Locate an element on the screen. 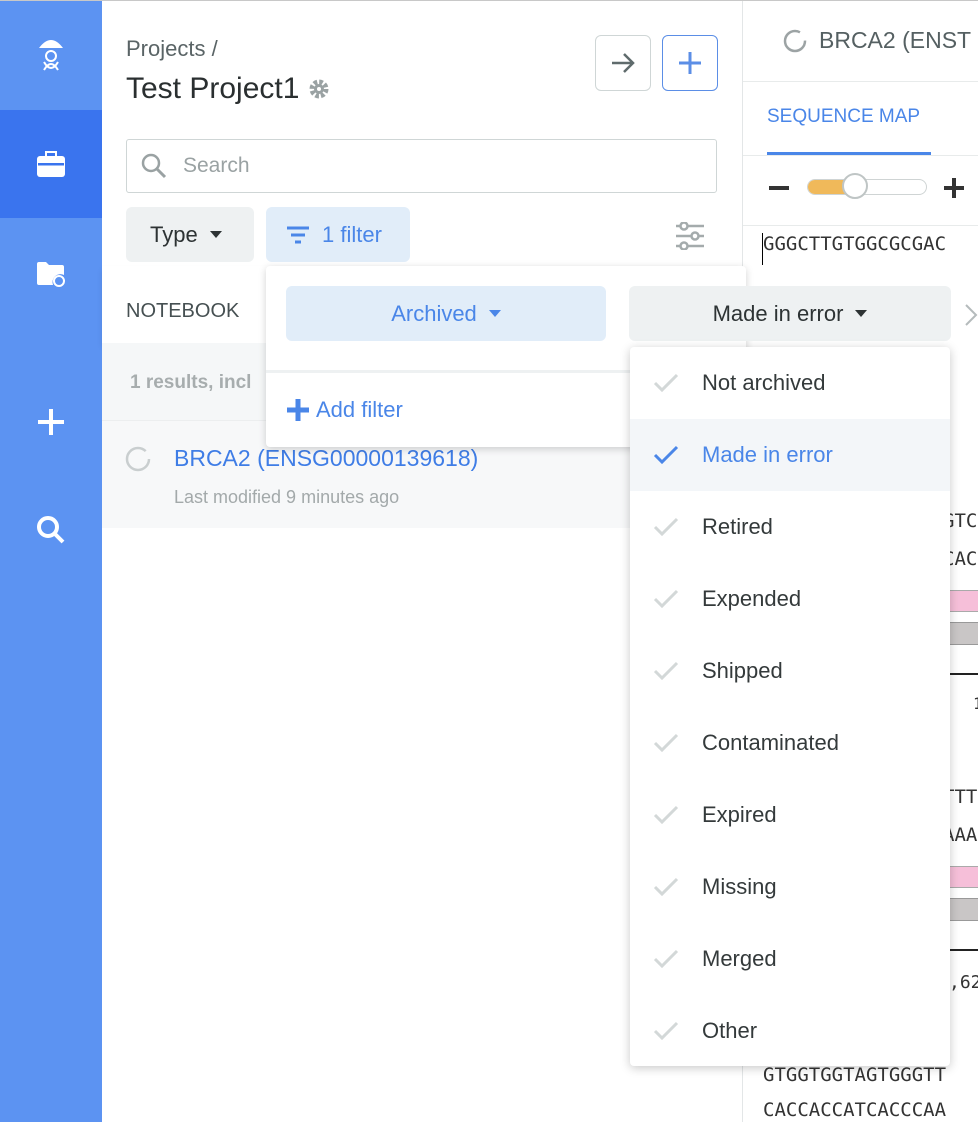  menu-option: Expended is located at coordinates (790, 599).